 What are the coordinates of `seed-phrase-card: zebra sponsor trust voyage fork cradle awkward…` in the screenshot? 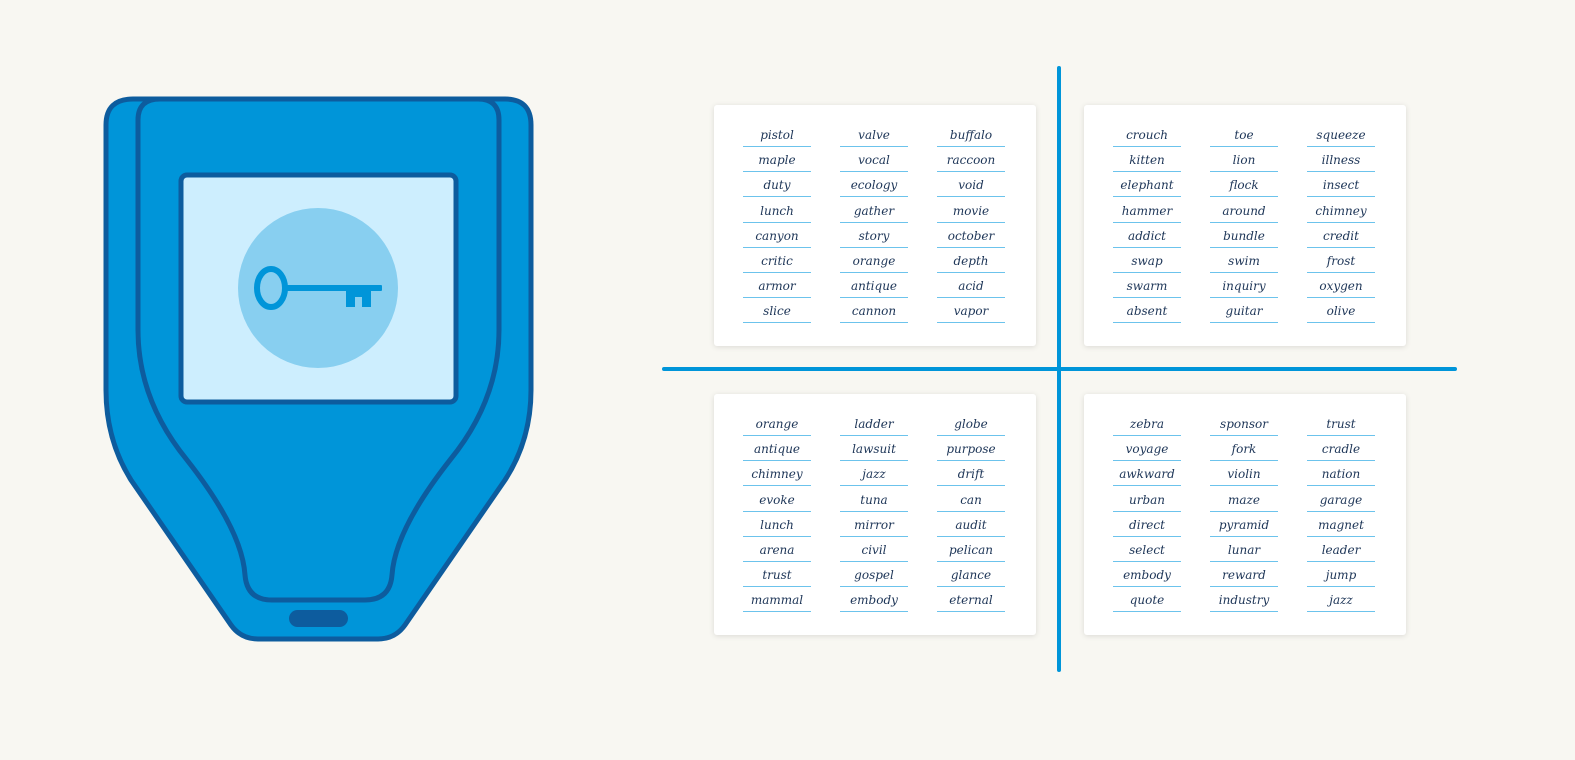 It's located at (1245, 514).